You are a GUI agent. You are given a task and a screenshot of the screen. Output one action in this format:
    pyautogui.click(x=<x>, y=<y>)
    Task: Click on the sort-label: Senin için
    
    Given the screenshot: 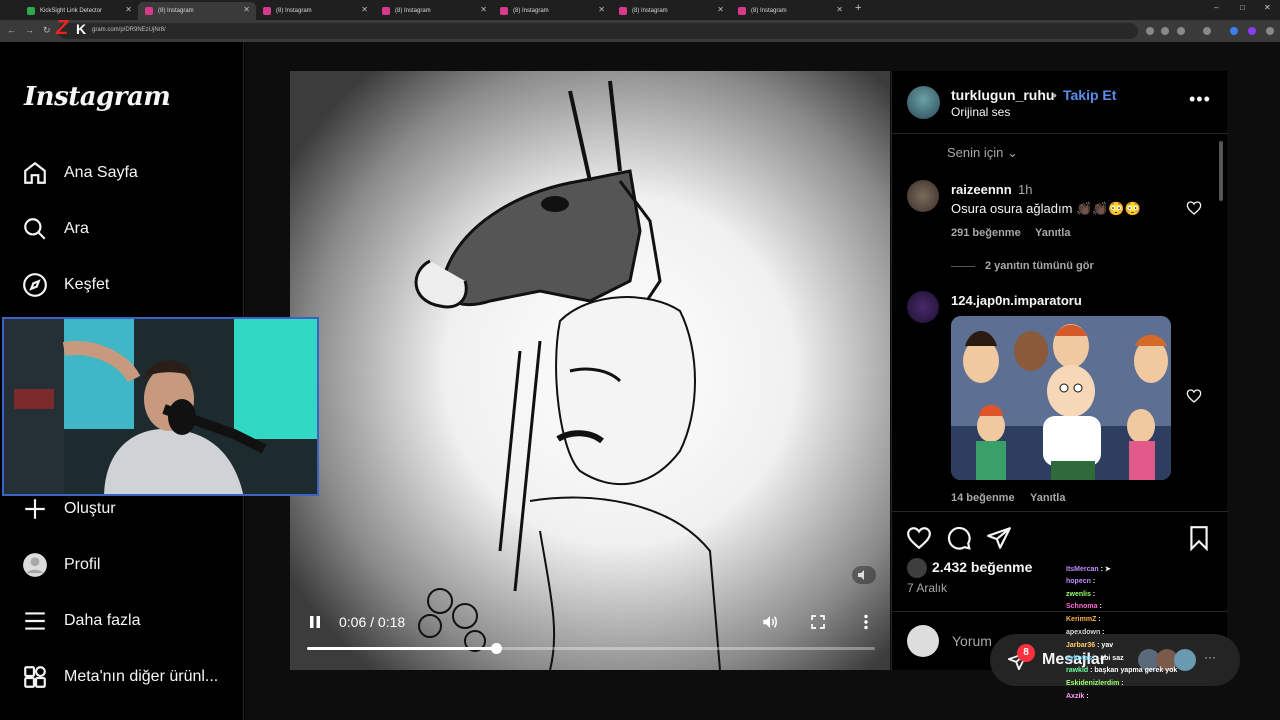 What is the action you would take?
    pyautogui.click(x=975, y=152)
    